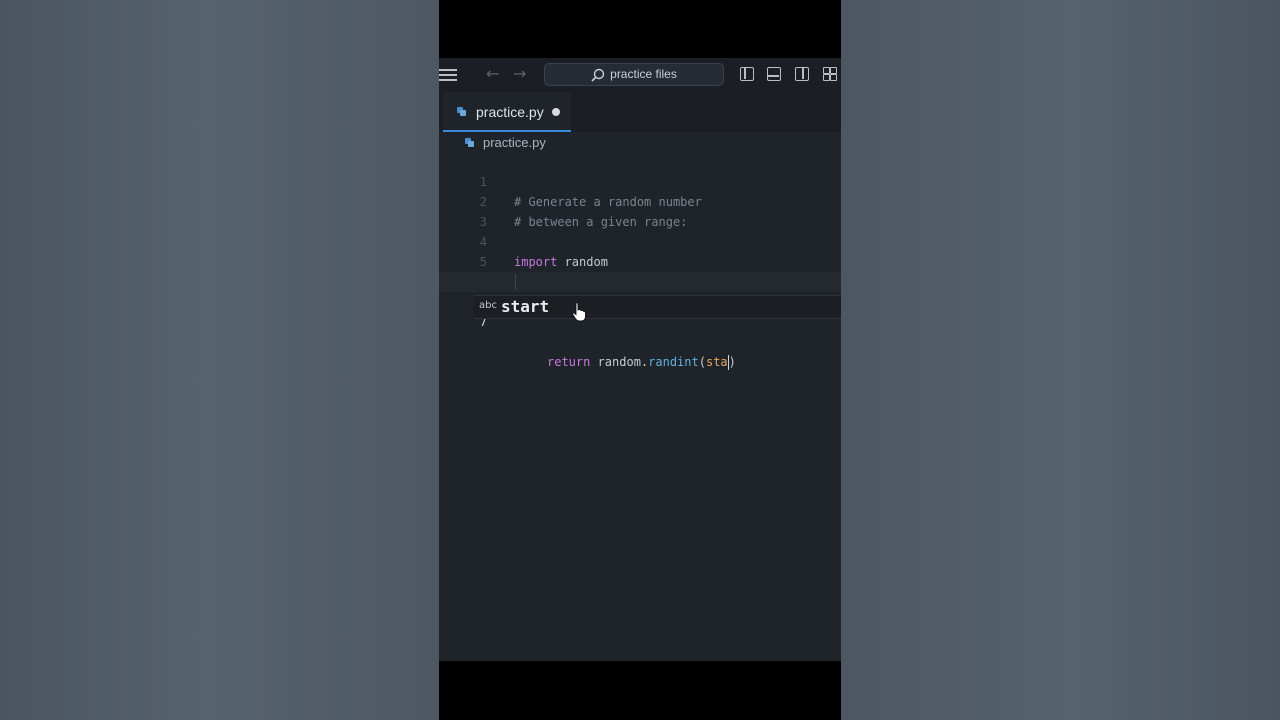 The height and width of the screenshot is (720, 1280). What do you see at coordinates (519, 73) in the screenshot?
I see `forward-arrow-icon: →` at bounding box center [519, 73].